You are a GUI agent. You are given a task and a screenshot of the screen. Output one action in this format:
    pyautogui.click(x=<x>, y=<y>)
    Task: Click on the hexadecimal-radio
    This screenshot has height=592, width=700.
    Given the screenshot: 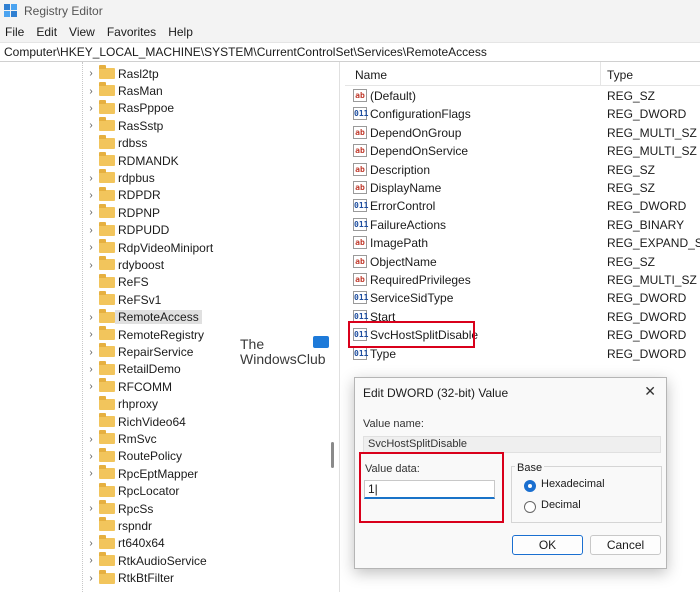 What is the action you would take?
    pyautogui.click(x=530, y=486)
    